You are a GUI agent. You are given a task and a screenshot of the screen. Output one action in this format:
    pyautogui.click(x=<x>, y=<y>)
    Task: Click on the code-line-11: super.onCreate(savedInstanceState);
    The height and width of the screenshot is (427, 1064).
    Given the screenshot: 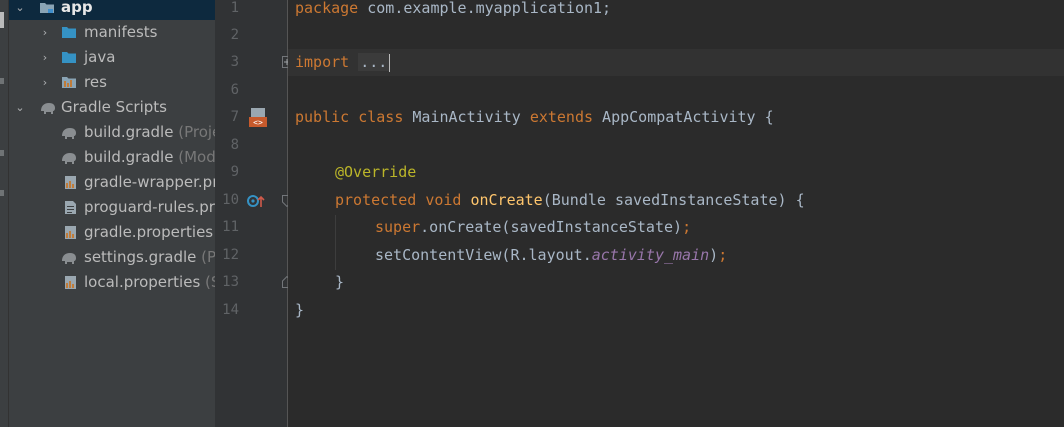 What is the action you would take?
    pyautogui.click(x=533, y=227)
    